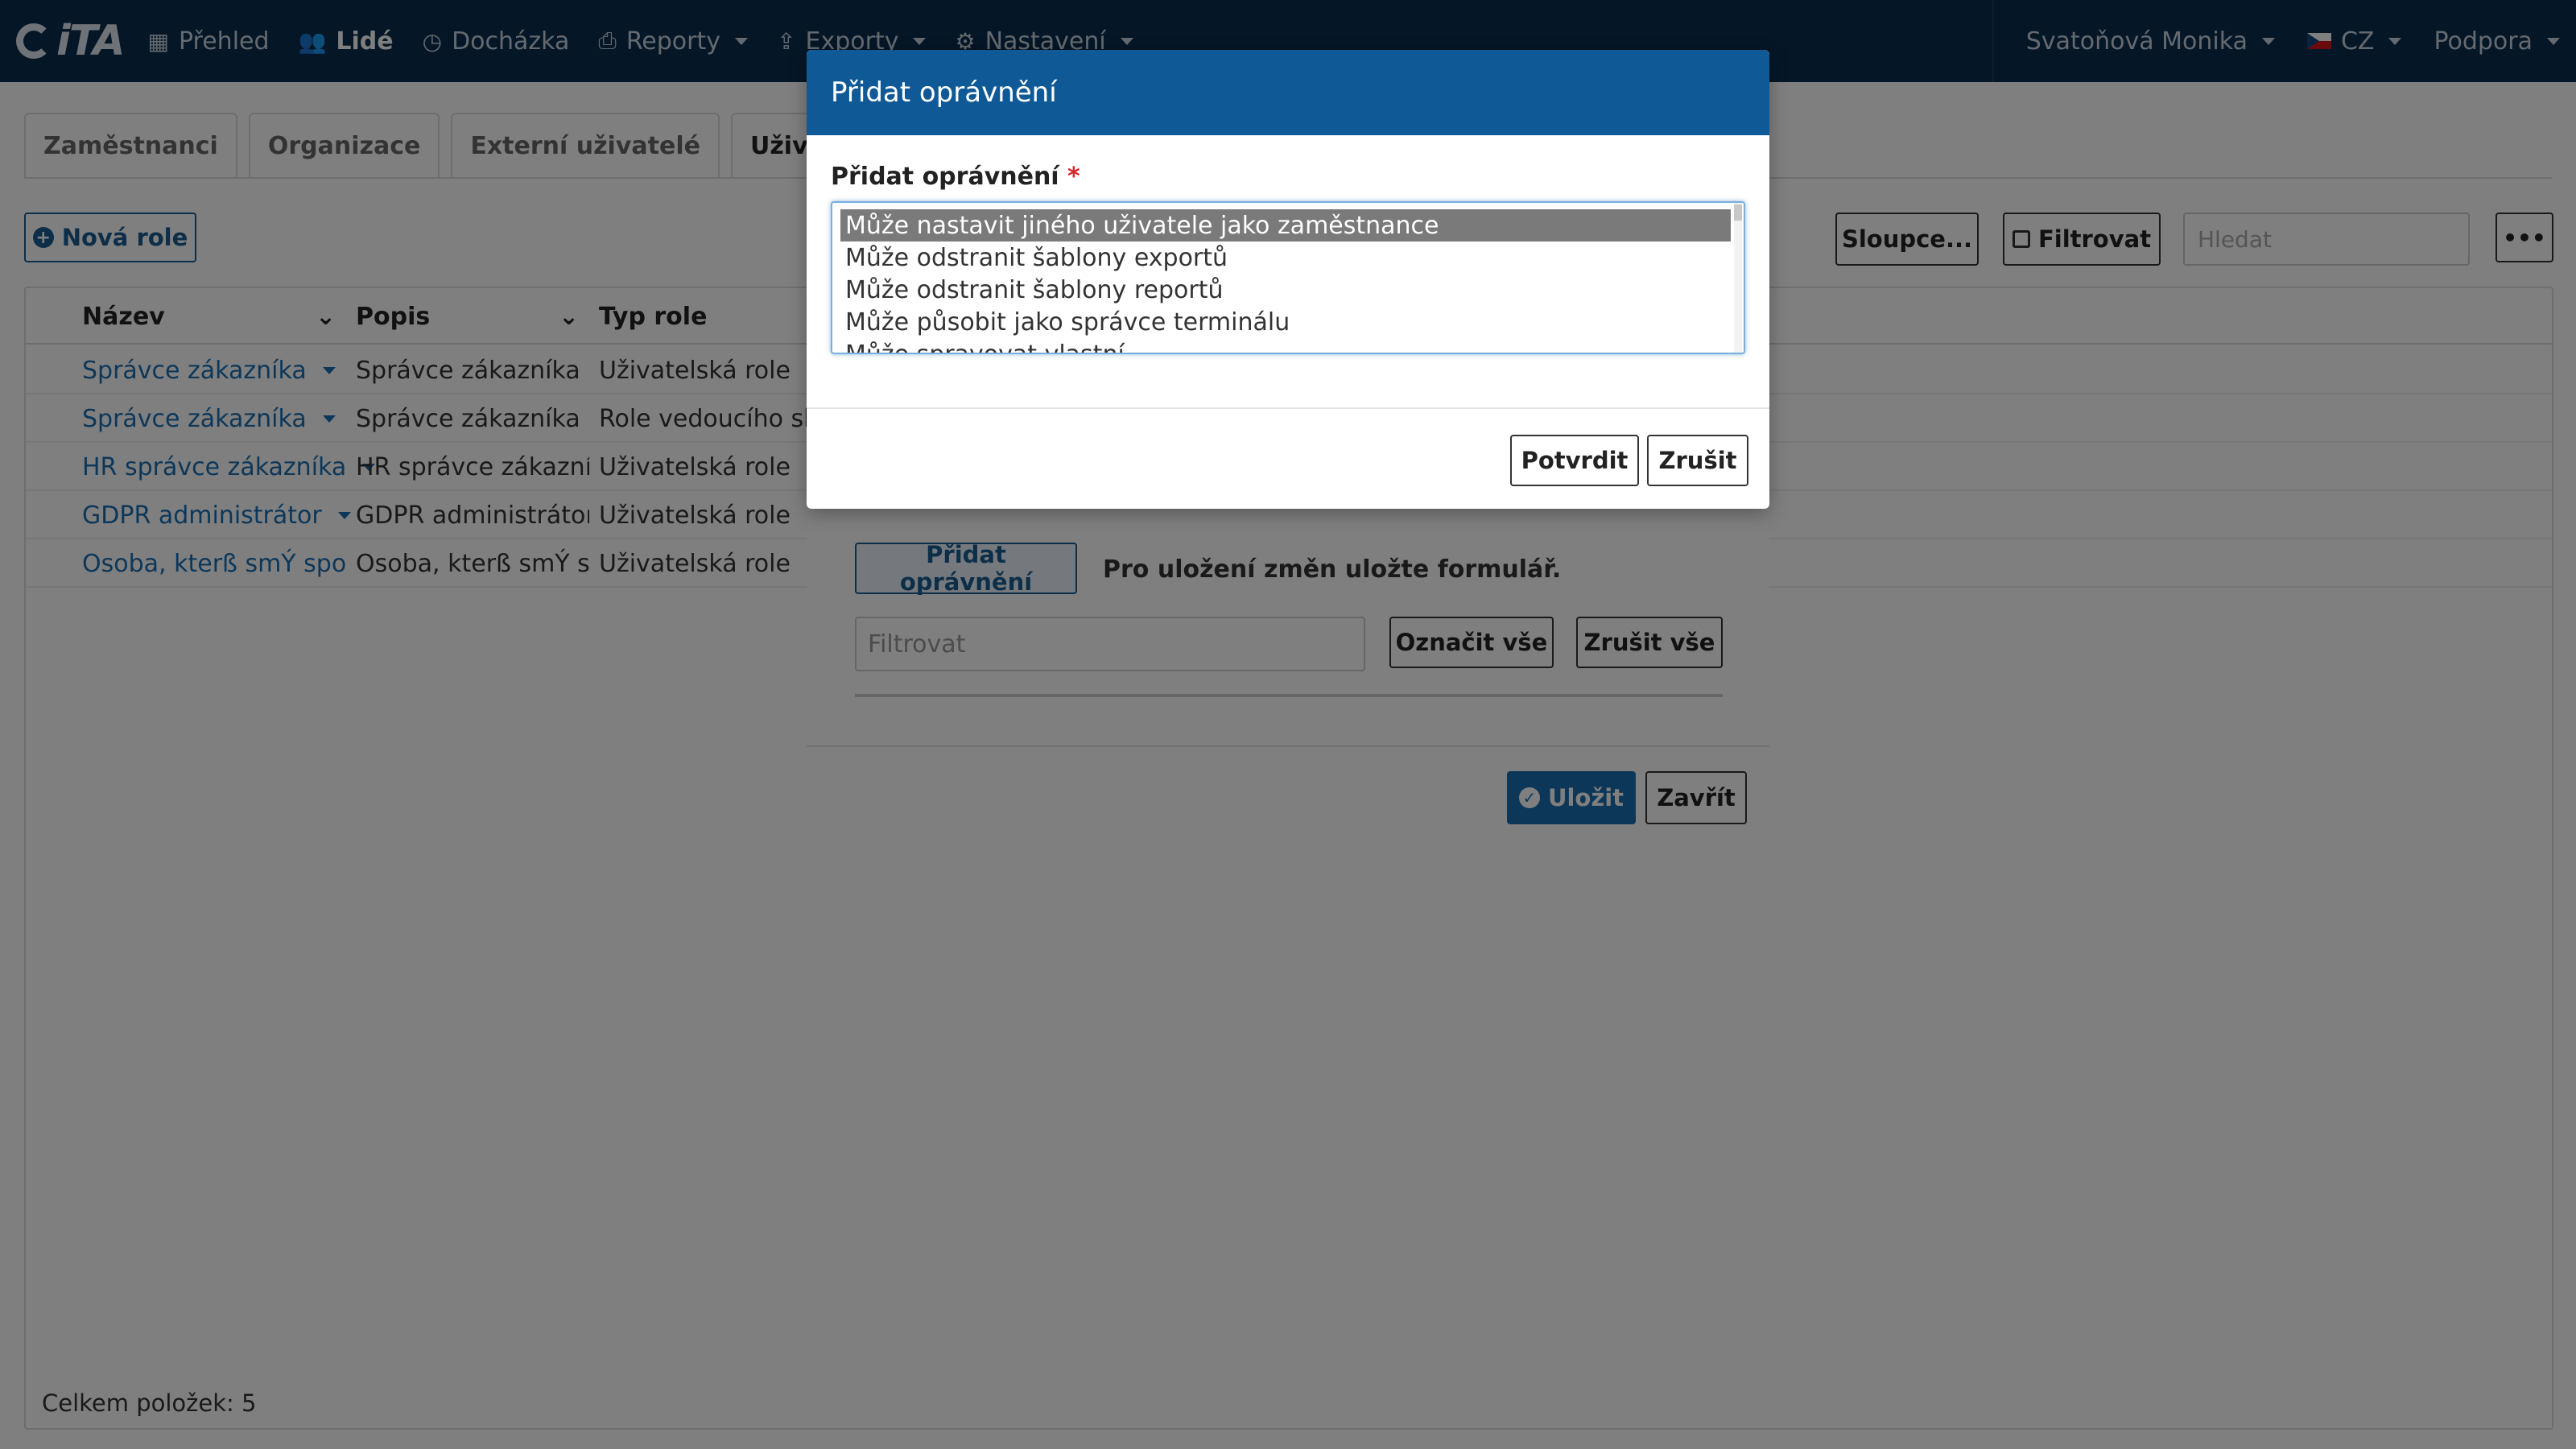 Image resolution: width=2576 pixels, height=1449 pixels. What do you see at coordinates (944, 92) in the screenshot?
I see `modal-title: Přidat oprávnění` at bounding box center [944, 92].